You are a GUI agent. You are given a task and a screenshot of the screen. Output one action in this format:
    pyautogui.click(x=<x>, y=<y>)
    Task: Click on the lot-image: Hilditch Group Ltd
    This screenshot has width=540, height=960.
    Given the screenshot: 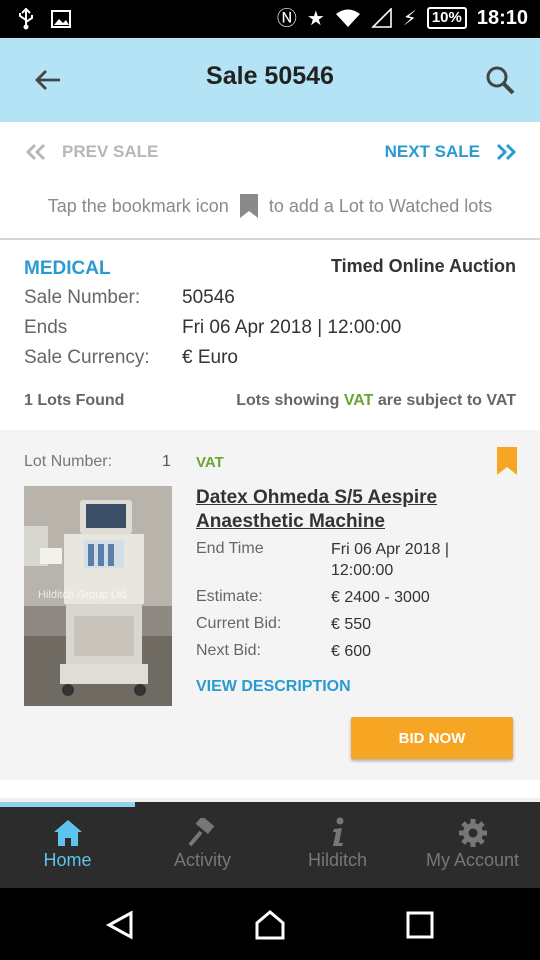 What is the action you would take?
    pyautogui.click(x=98, y=596)
    